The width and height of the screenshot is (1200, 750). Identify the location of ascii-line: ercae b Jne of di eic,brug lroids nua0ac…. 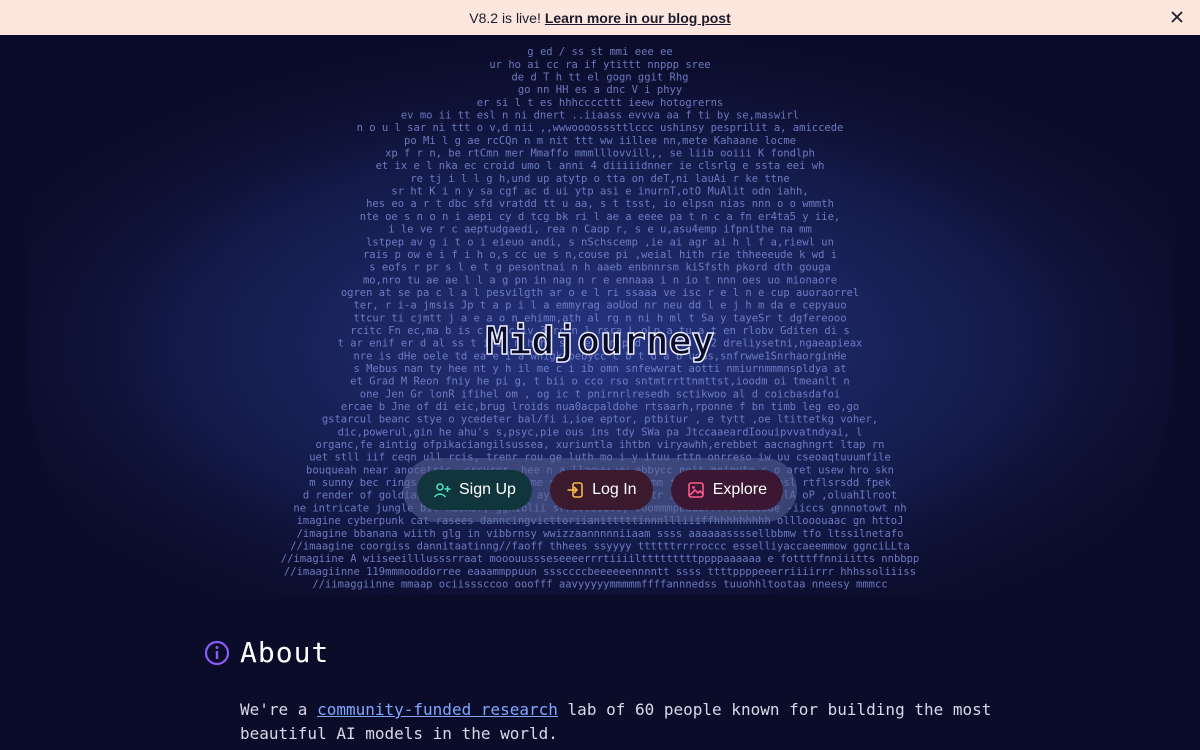
(600, 407).